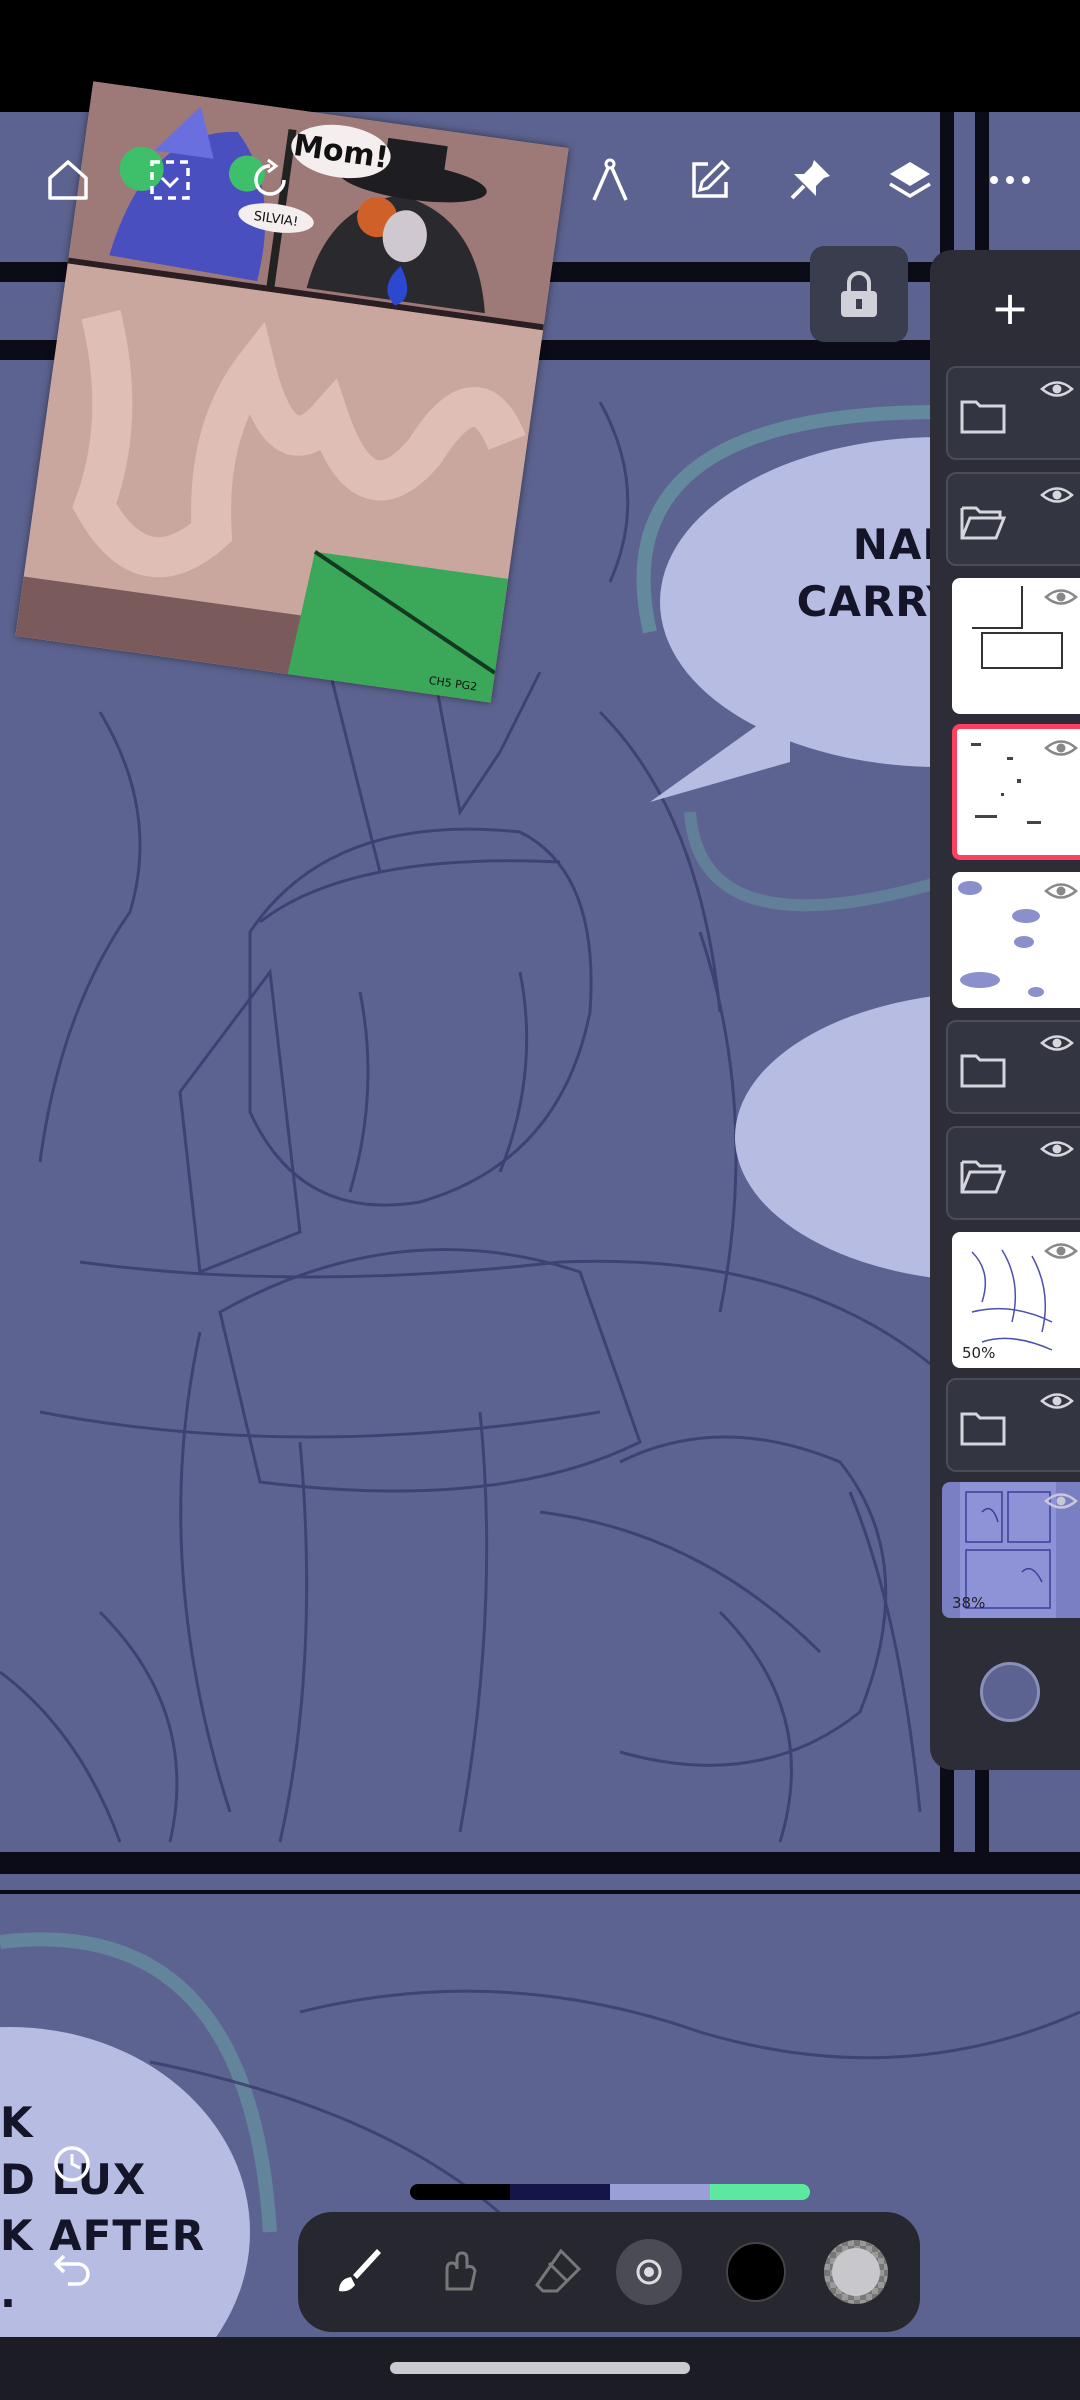 This screenshot has width=1080, height=2400. What do you see at coordinates (1016, 1300) in the screenshot?
I see `layer-thumbnail: 50%` at bounding box center [1016, 1300].